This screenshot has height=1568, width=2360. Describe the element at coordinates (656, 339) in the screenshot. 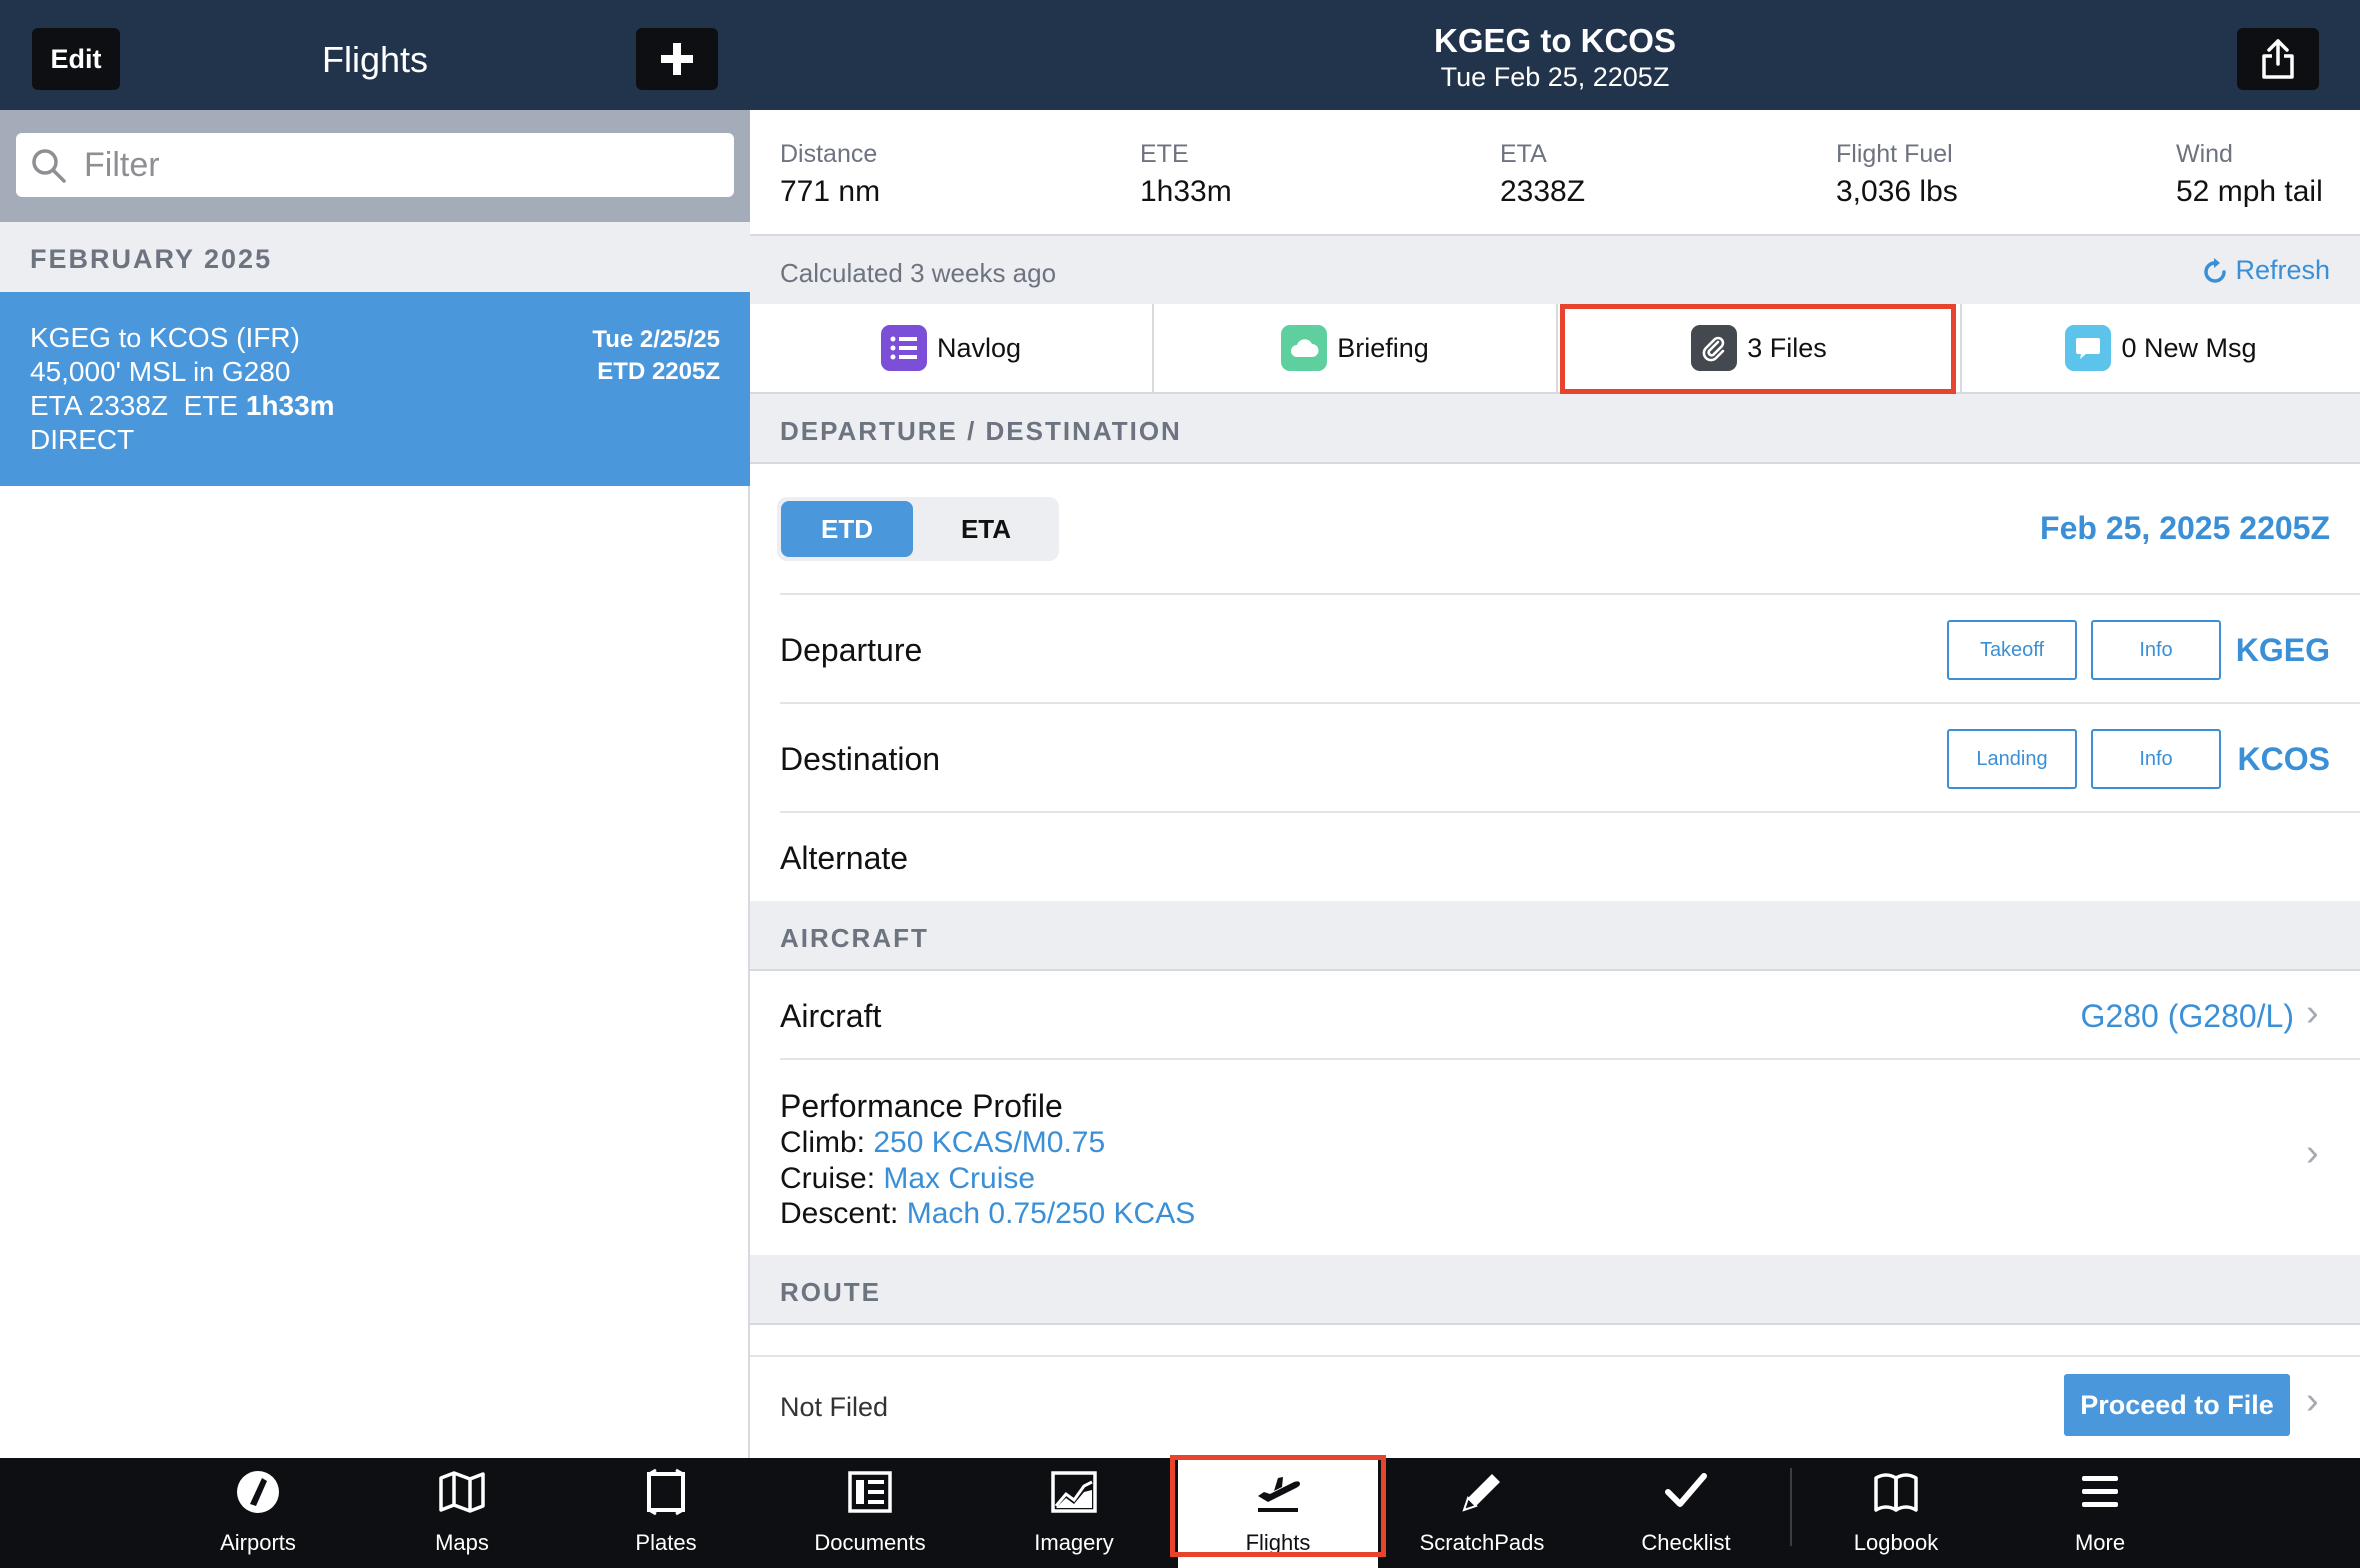

I see `flight-date: Tue 2/25/25` at that location.